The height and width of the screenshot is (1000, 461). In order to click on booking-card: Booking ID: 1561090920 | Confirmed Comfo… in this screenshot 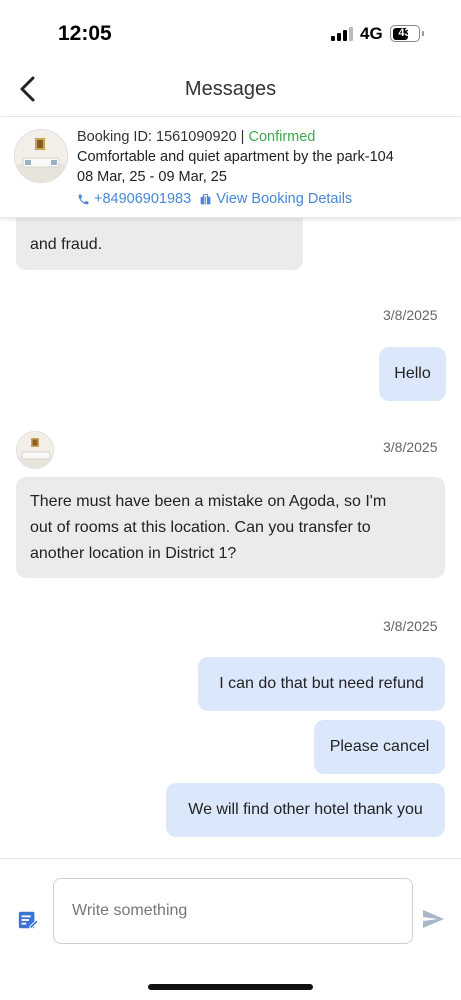, I will do `click(230, 167)`.